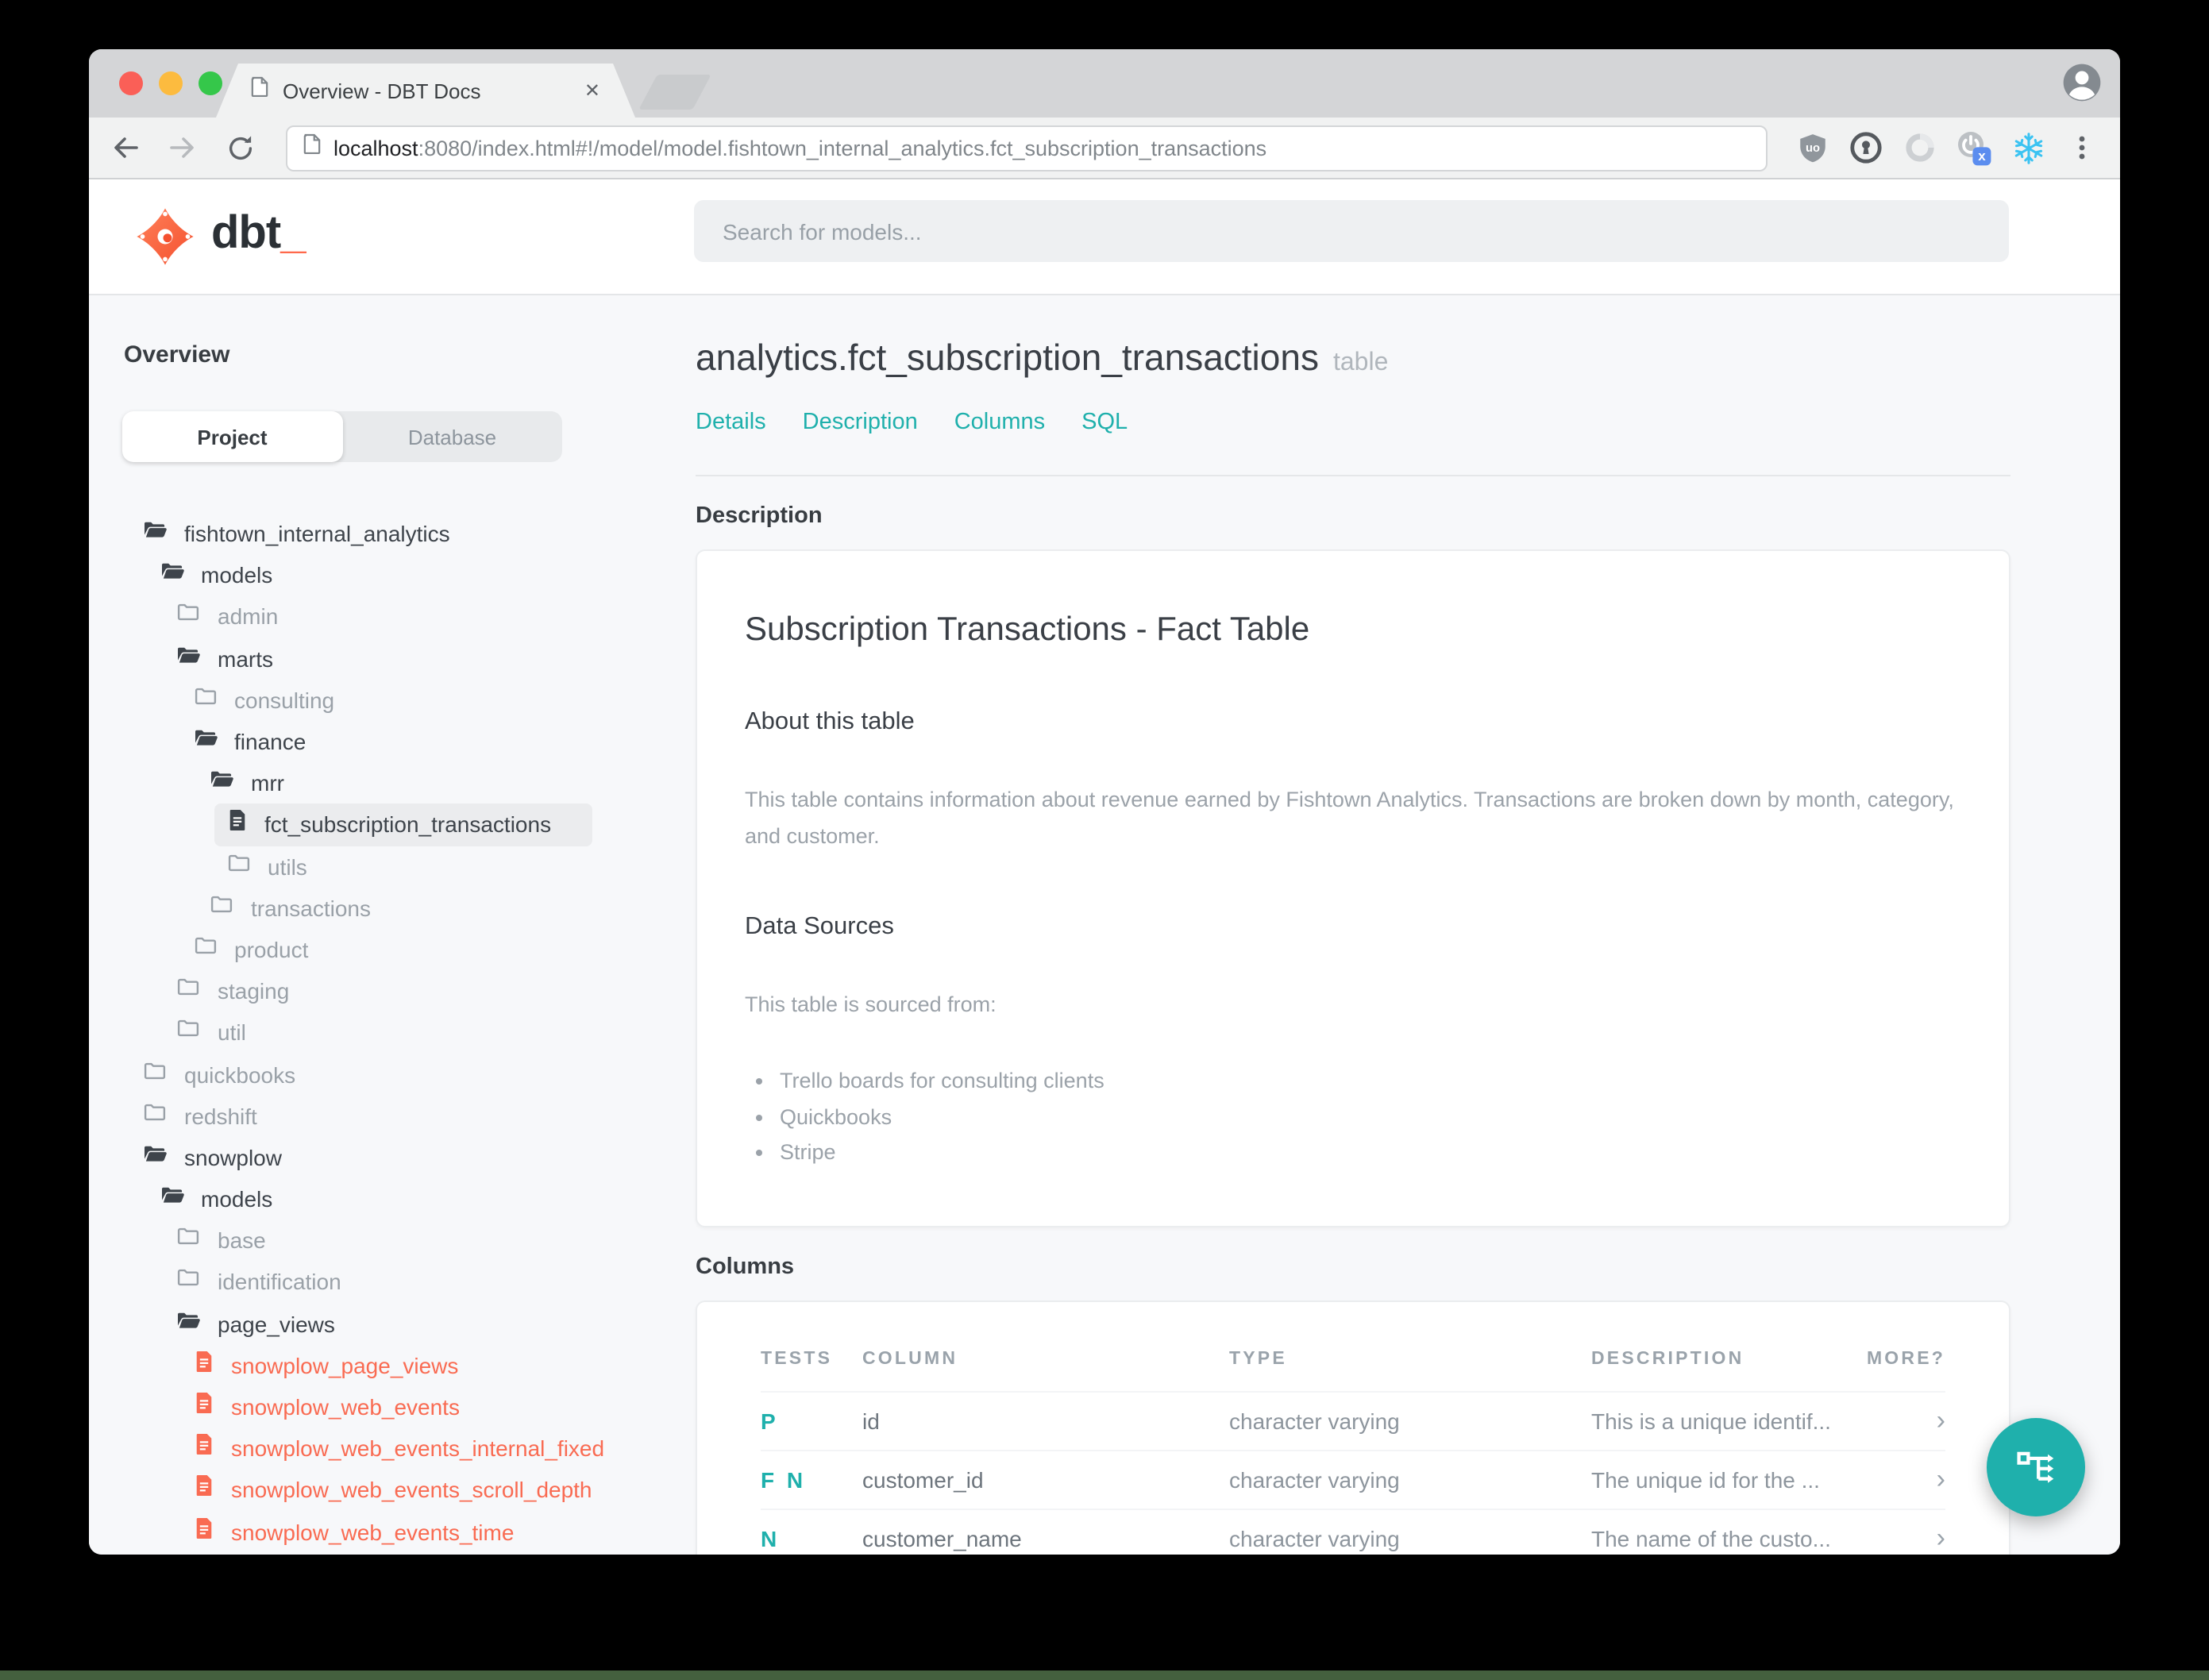 This screenshot has height=1680, width=2209. I want to click on sources-intro: This table is sourced from:, so click(871, 1004).